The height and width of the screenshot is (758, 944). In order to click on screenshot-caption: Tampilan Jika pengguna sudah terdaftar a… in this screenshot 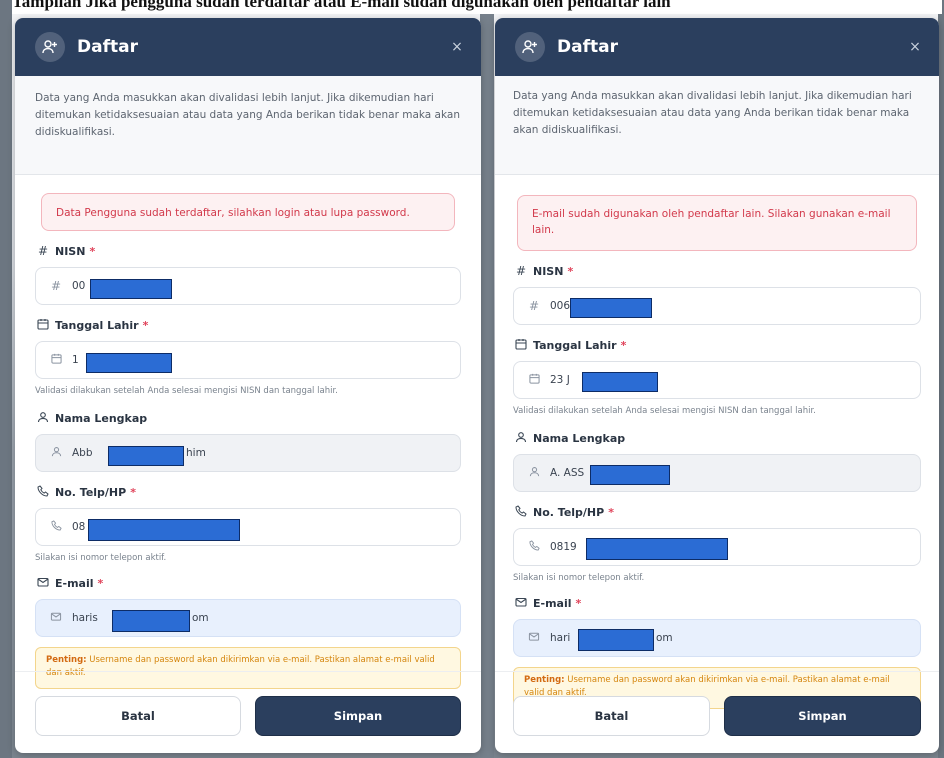, I will do `click(477, 7)`.